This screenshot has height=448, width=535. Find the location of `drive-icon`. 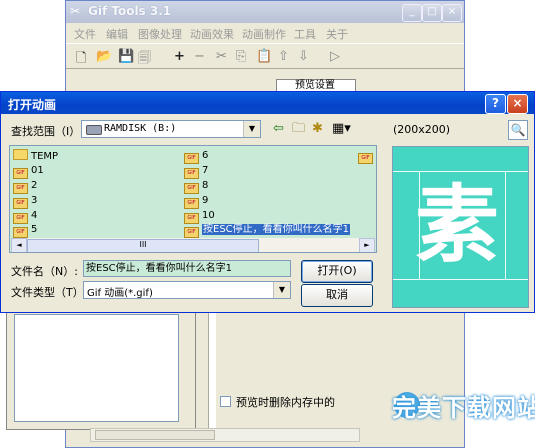

drive-icon is located at coordinates (94, 130).